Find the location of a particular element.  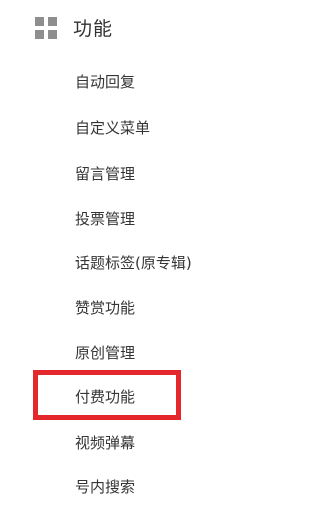

section-header: 功能 is located at coordinates (74, 27).